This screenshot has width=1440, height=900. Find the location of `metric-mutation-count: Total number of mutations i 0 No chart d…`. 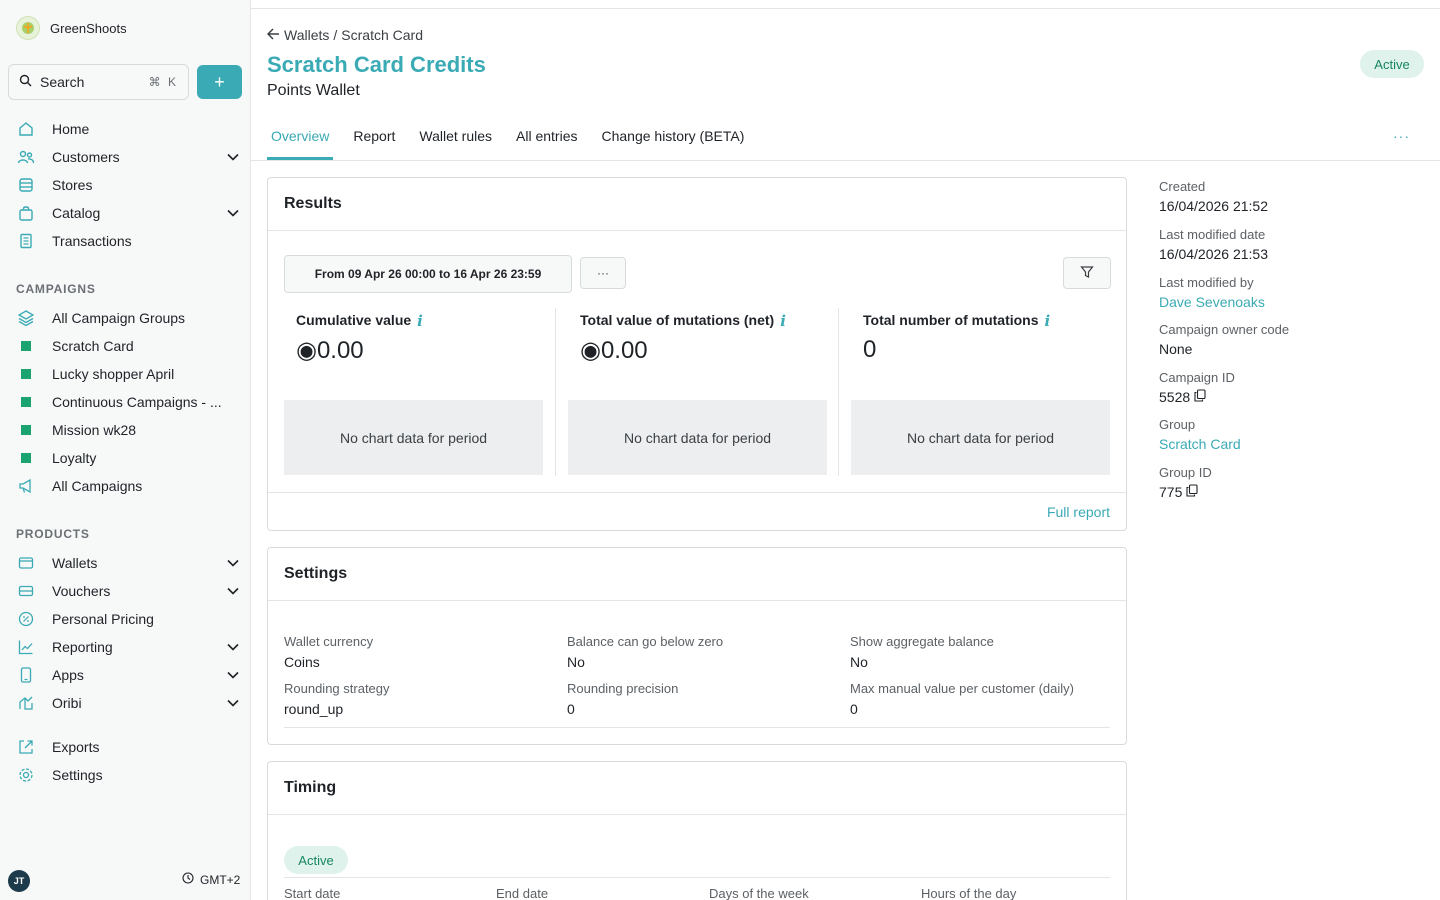

metric-mutation-count: Total number of mutations i 0 No chart d… is located at coordinates (992, 392).